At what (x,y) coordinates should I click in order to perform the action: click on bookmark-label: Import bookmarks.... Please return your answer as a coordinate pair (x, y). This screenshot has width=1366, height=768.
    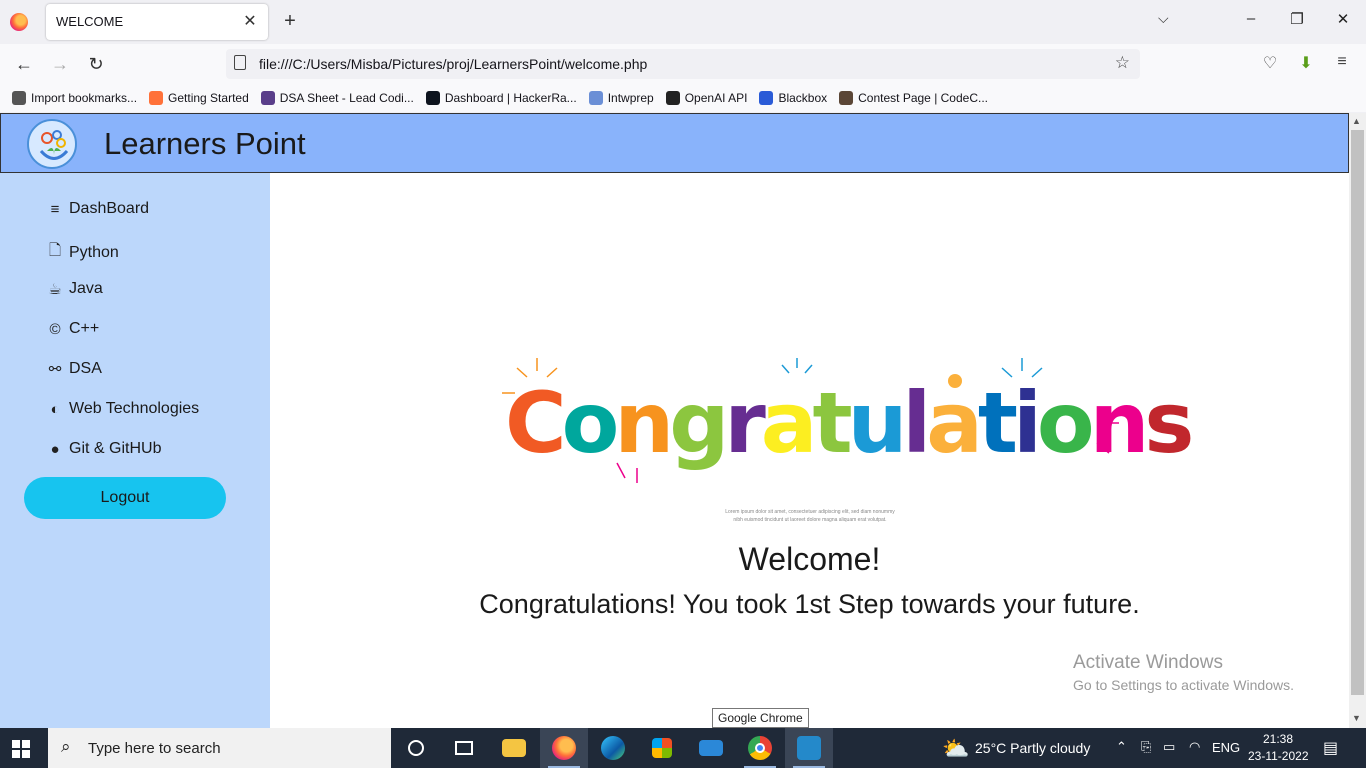
    Looking at the image, I should click on (84, 98).